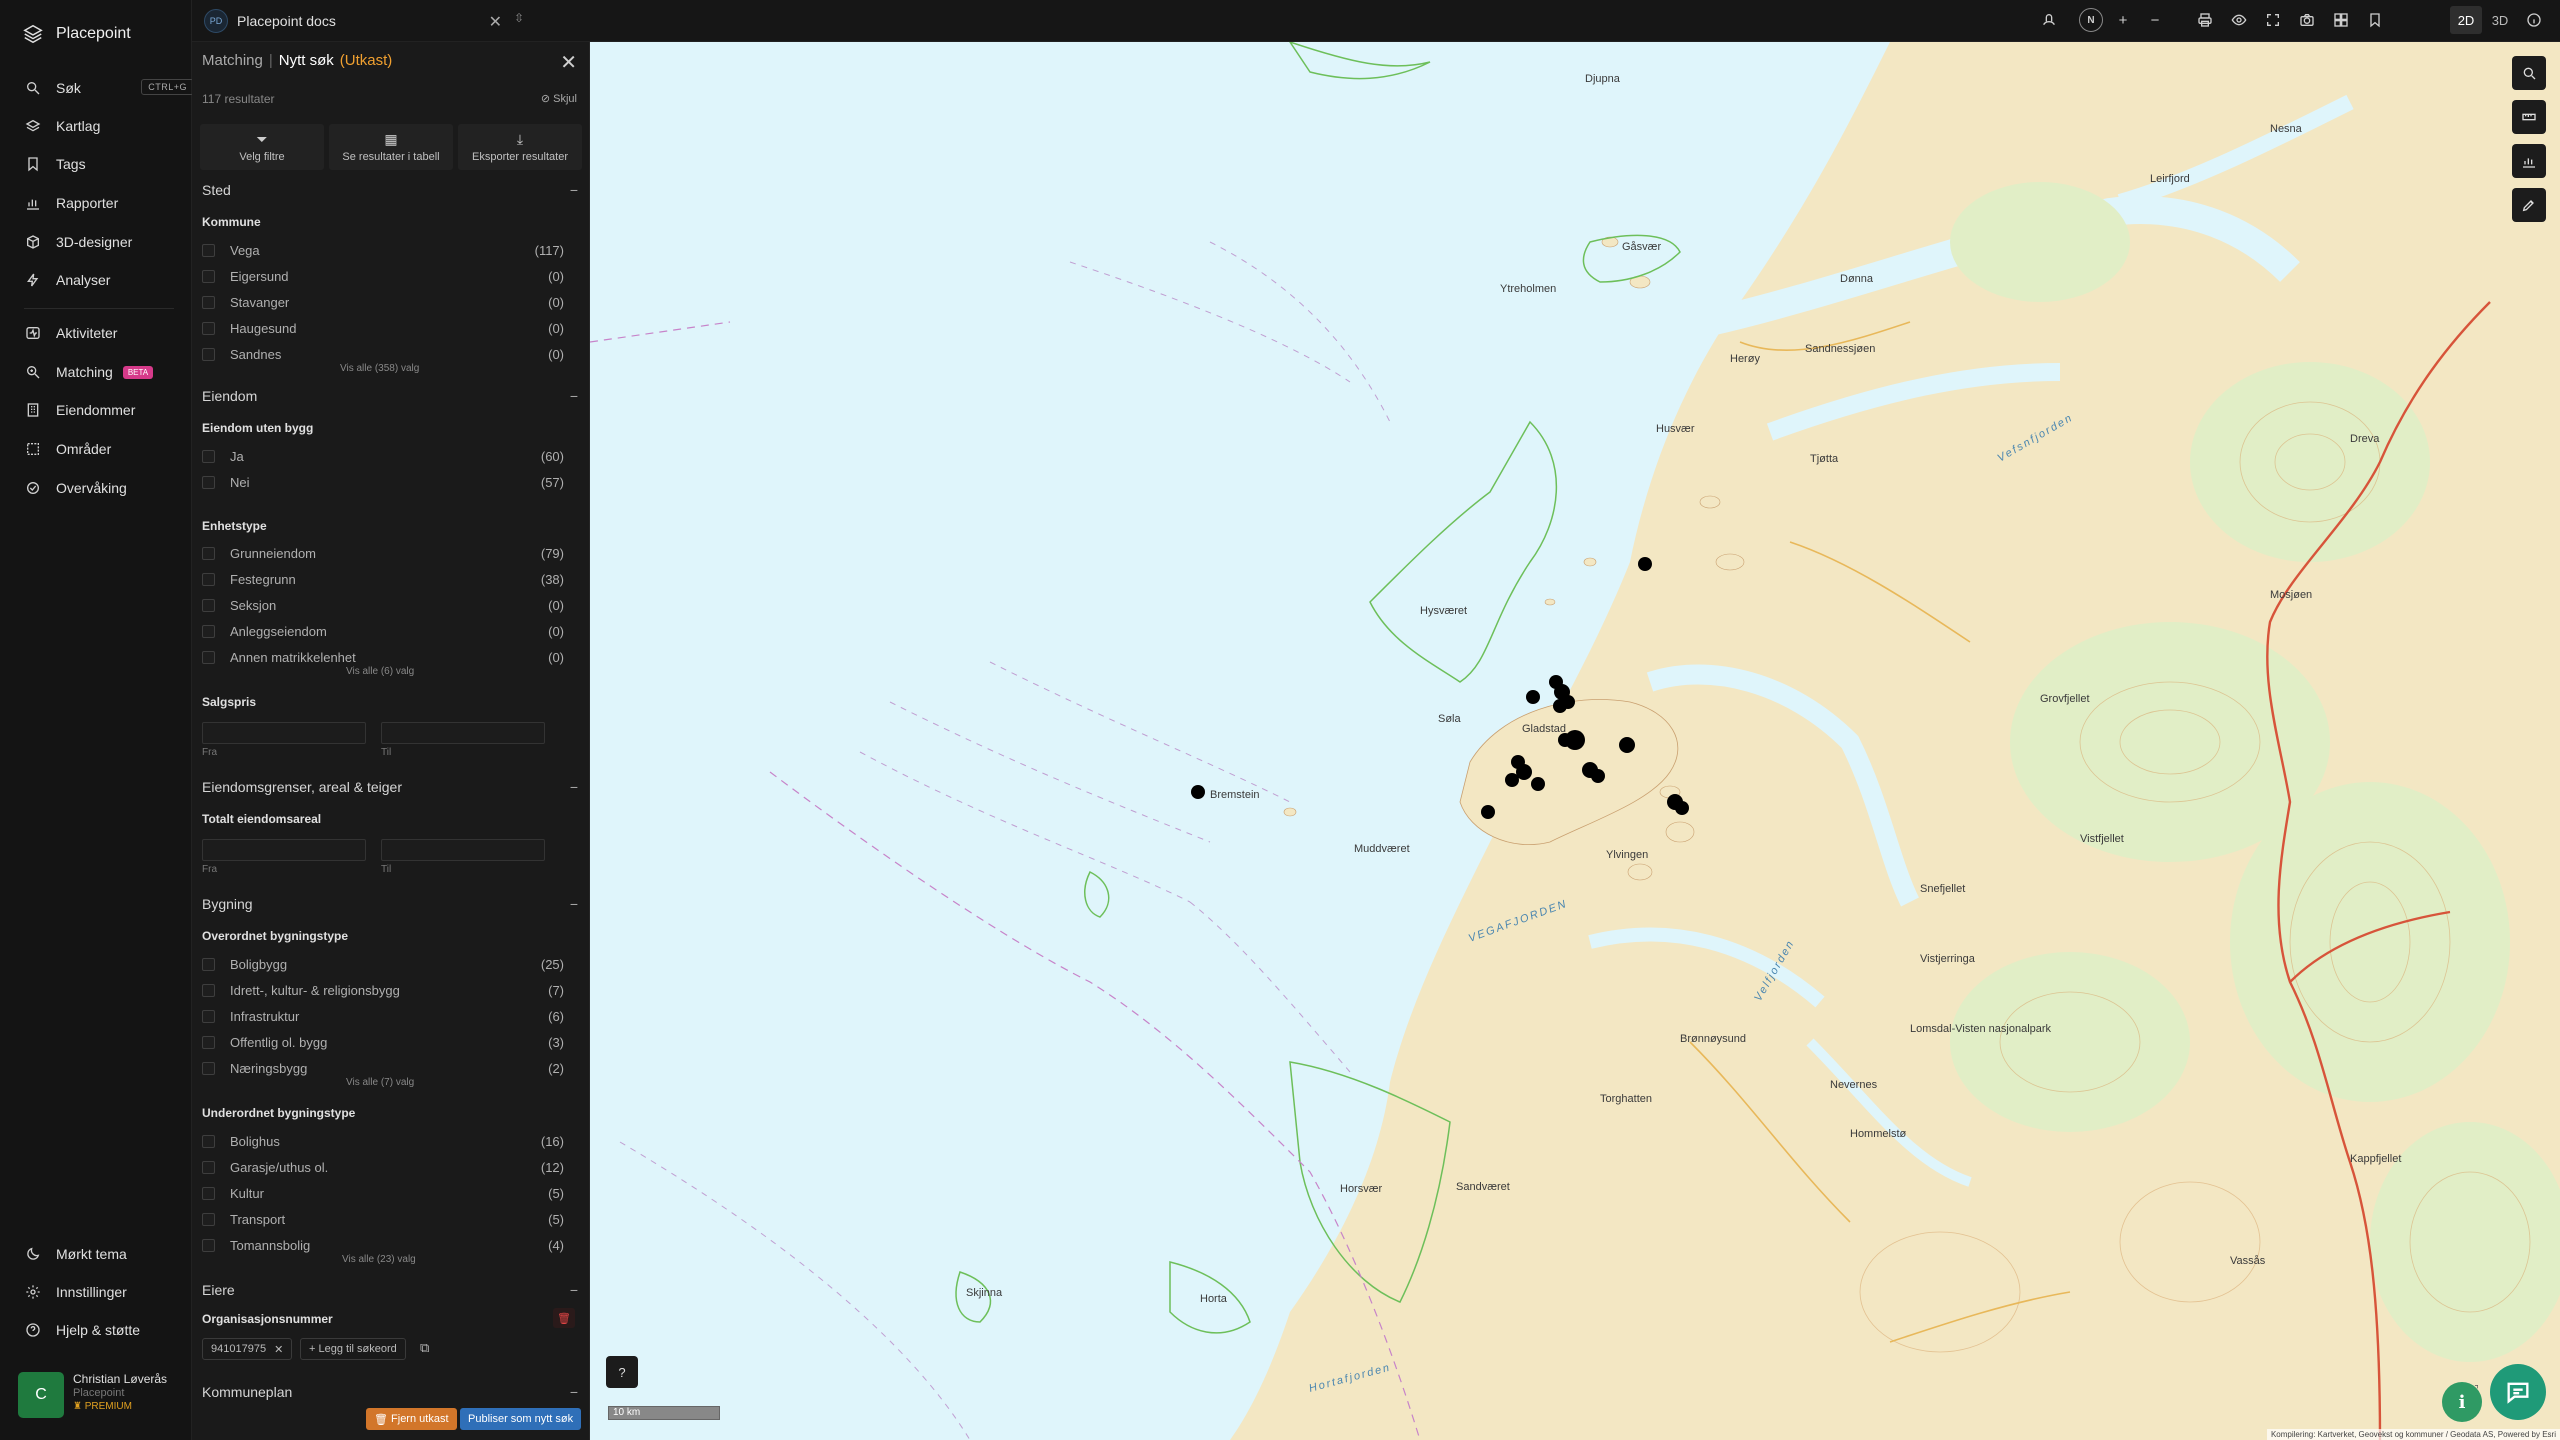  I want to click on info-icon, so click(2534, 20).